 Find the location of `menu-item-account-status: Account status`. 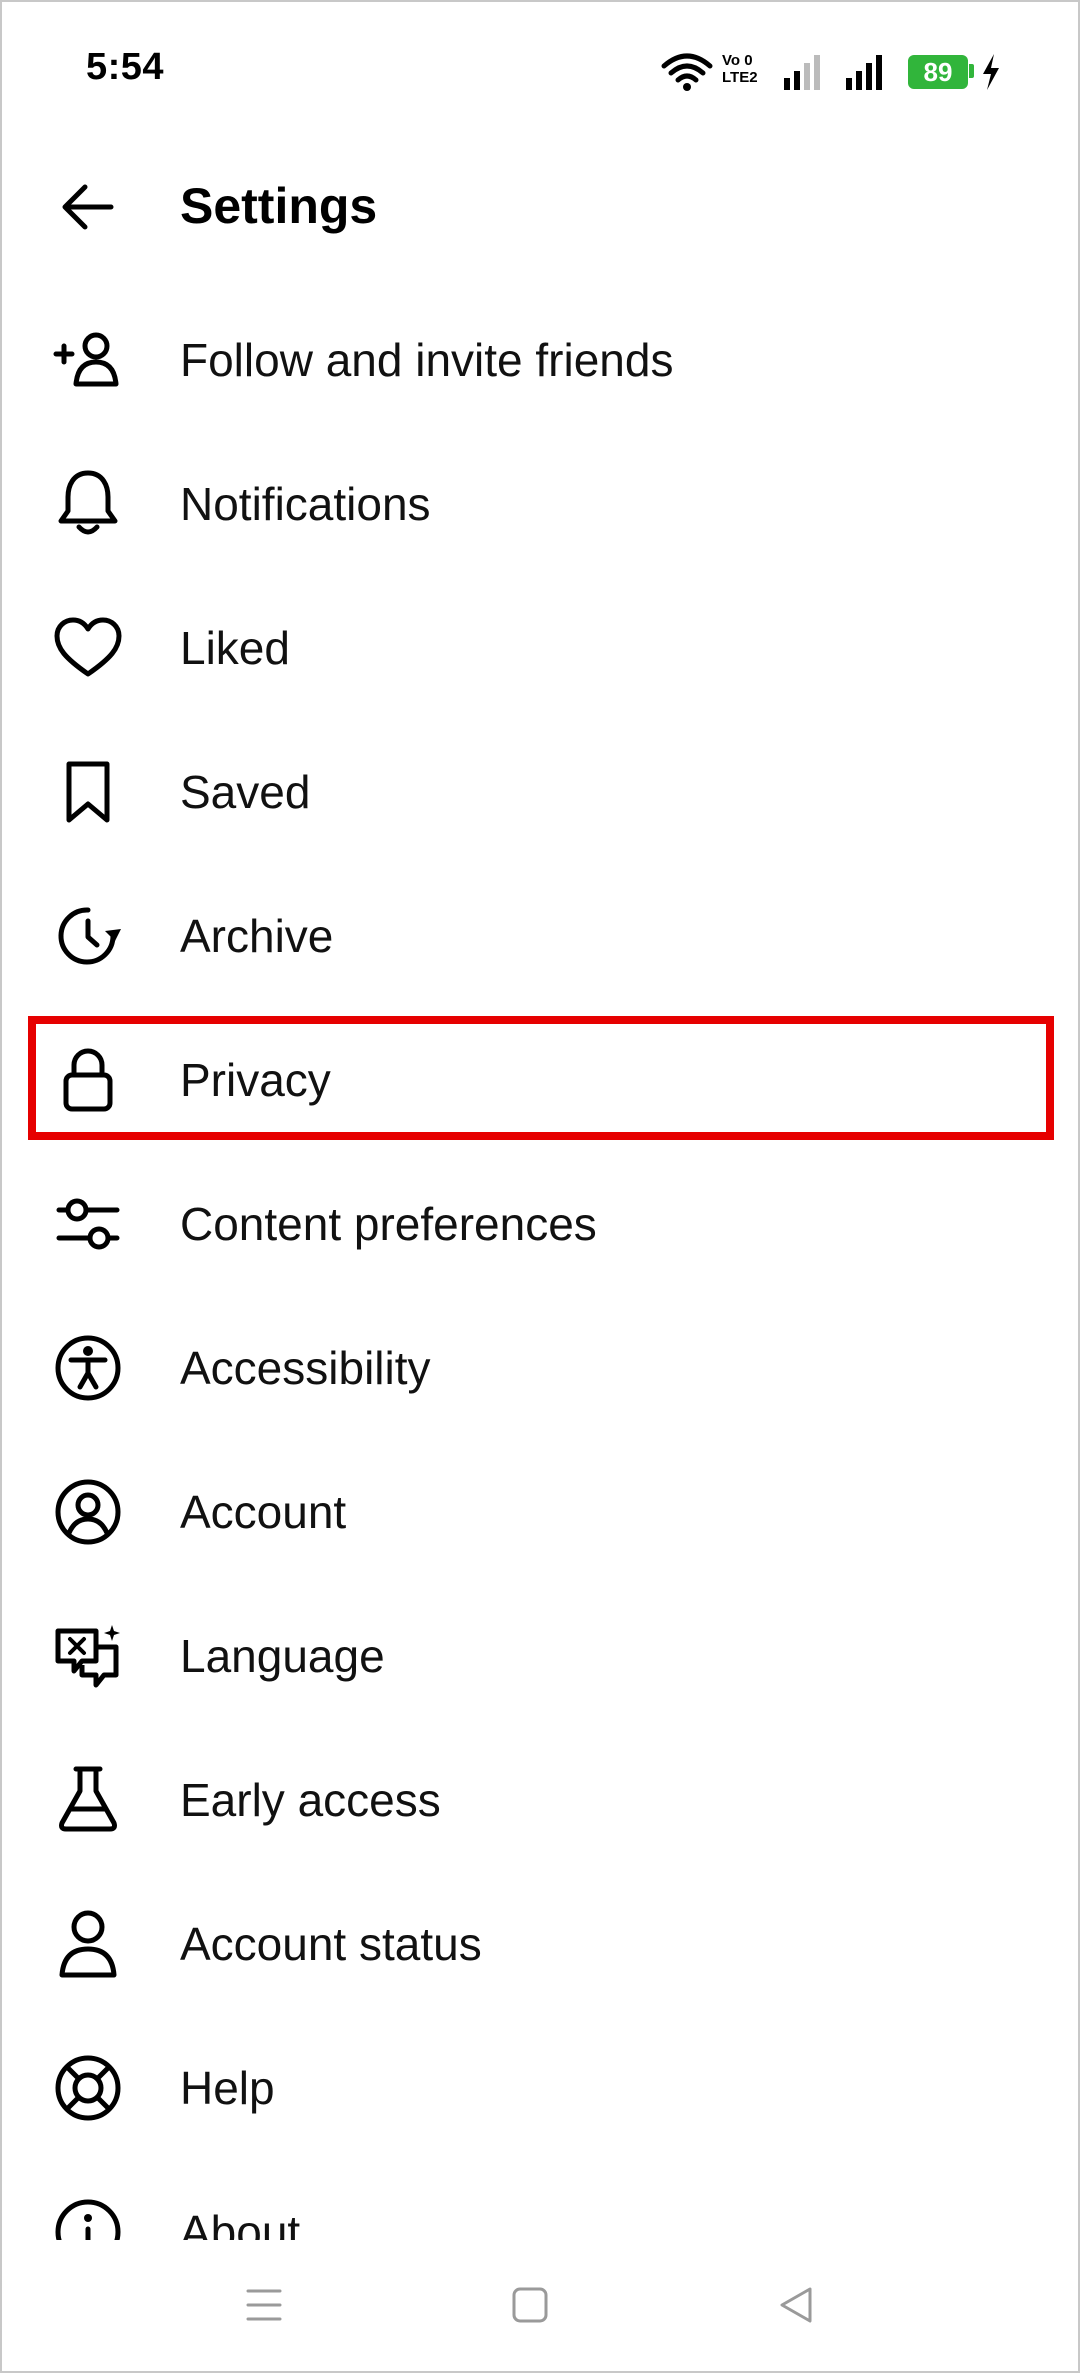

menu-item-account-status: Account status is located at coordinates (540, 1944).